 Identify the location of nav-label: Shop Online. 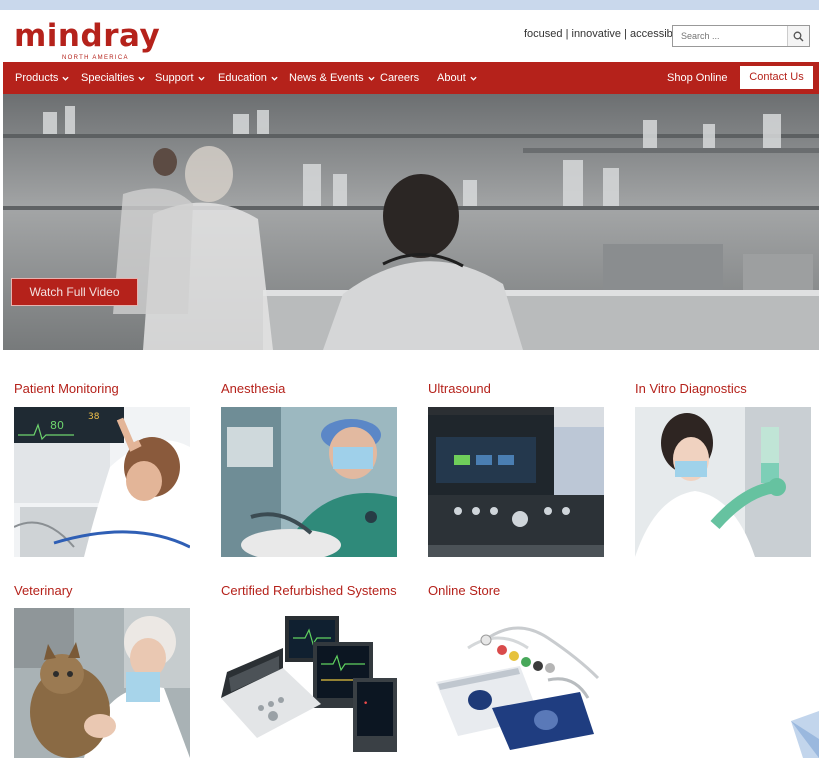
(697, 78).